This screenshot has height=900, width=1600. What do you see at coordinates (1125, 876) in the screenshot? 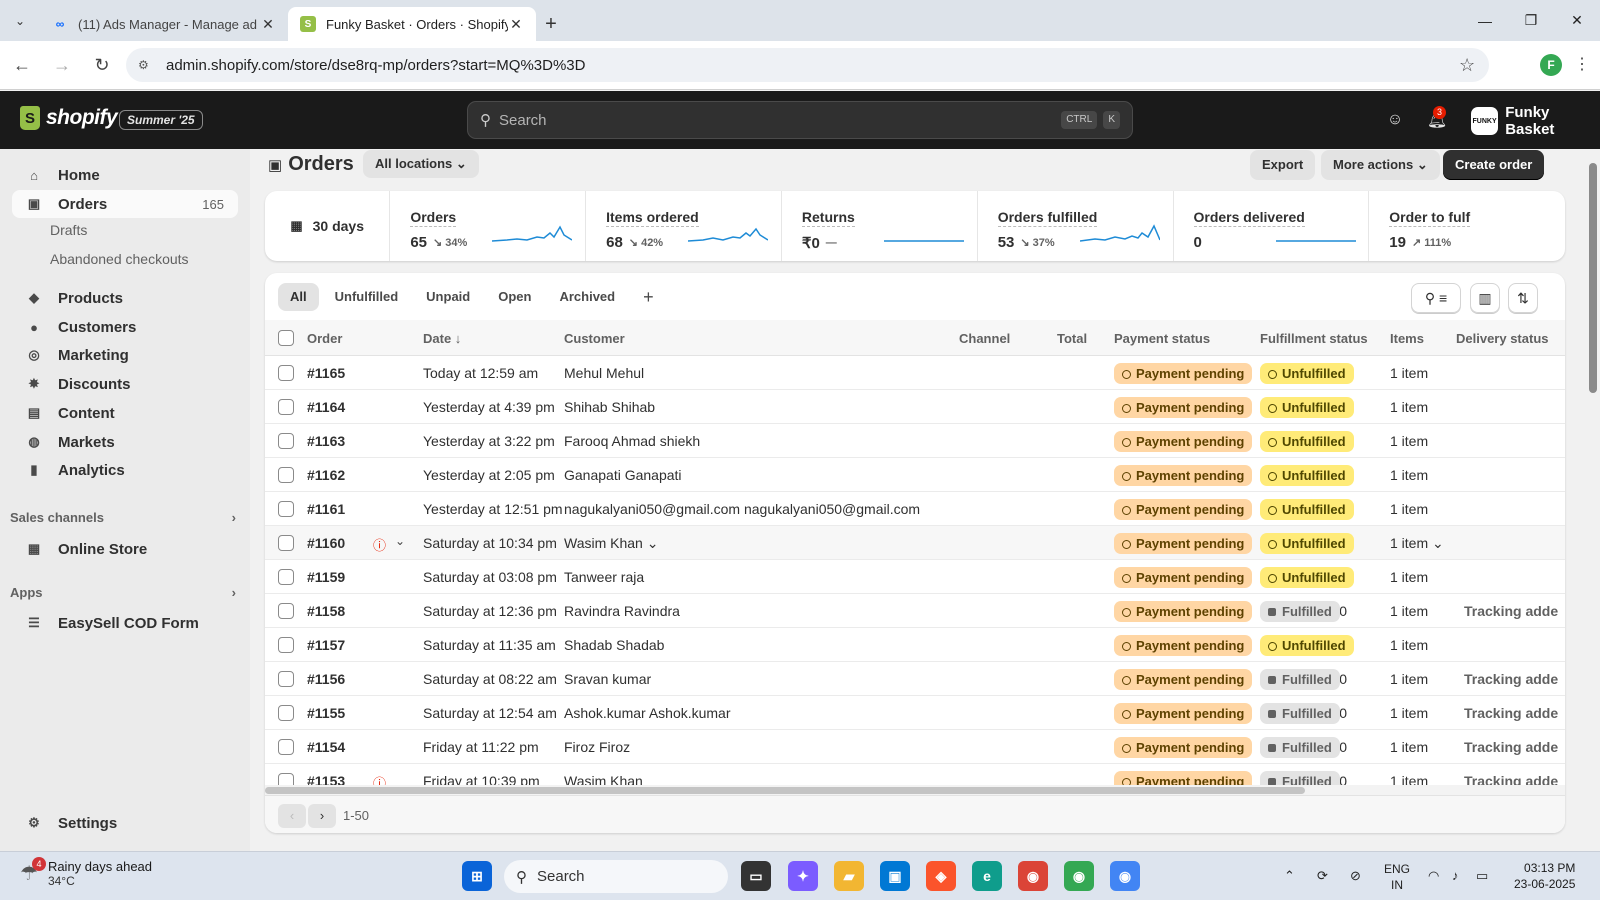
I see `chrome-profile-b-icon: ◉` at bounding box center [1125, 876].